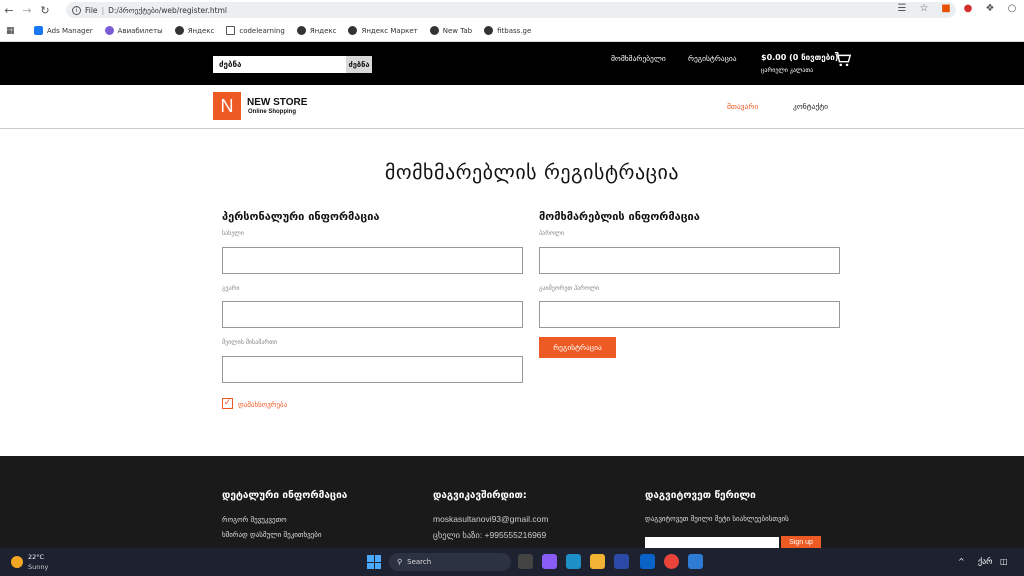 The width and height of the screenshot is (1024, 576). I want to click on address-bar: i File | D:/პროექტები/web/register.html, so click(511, 10).